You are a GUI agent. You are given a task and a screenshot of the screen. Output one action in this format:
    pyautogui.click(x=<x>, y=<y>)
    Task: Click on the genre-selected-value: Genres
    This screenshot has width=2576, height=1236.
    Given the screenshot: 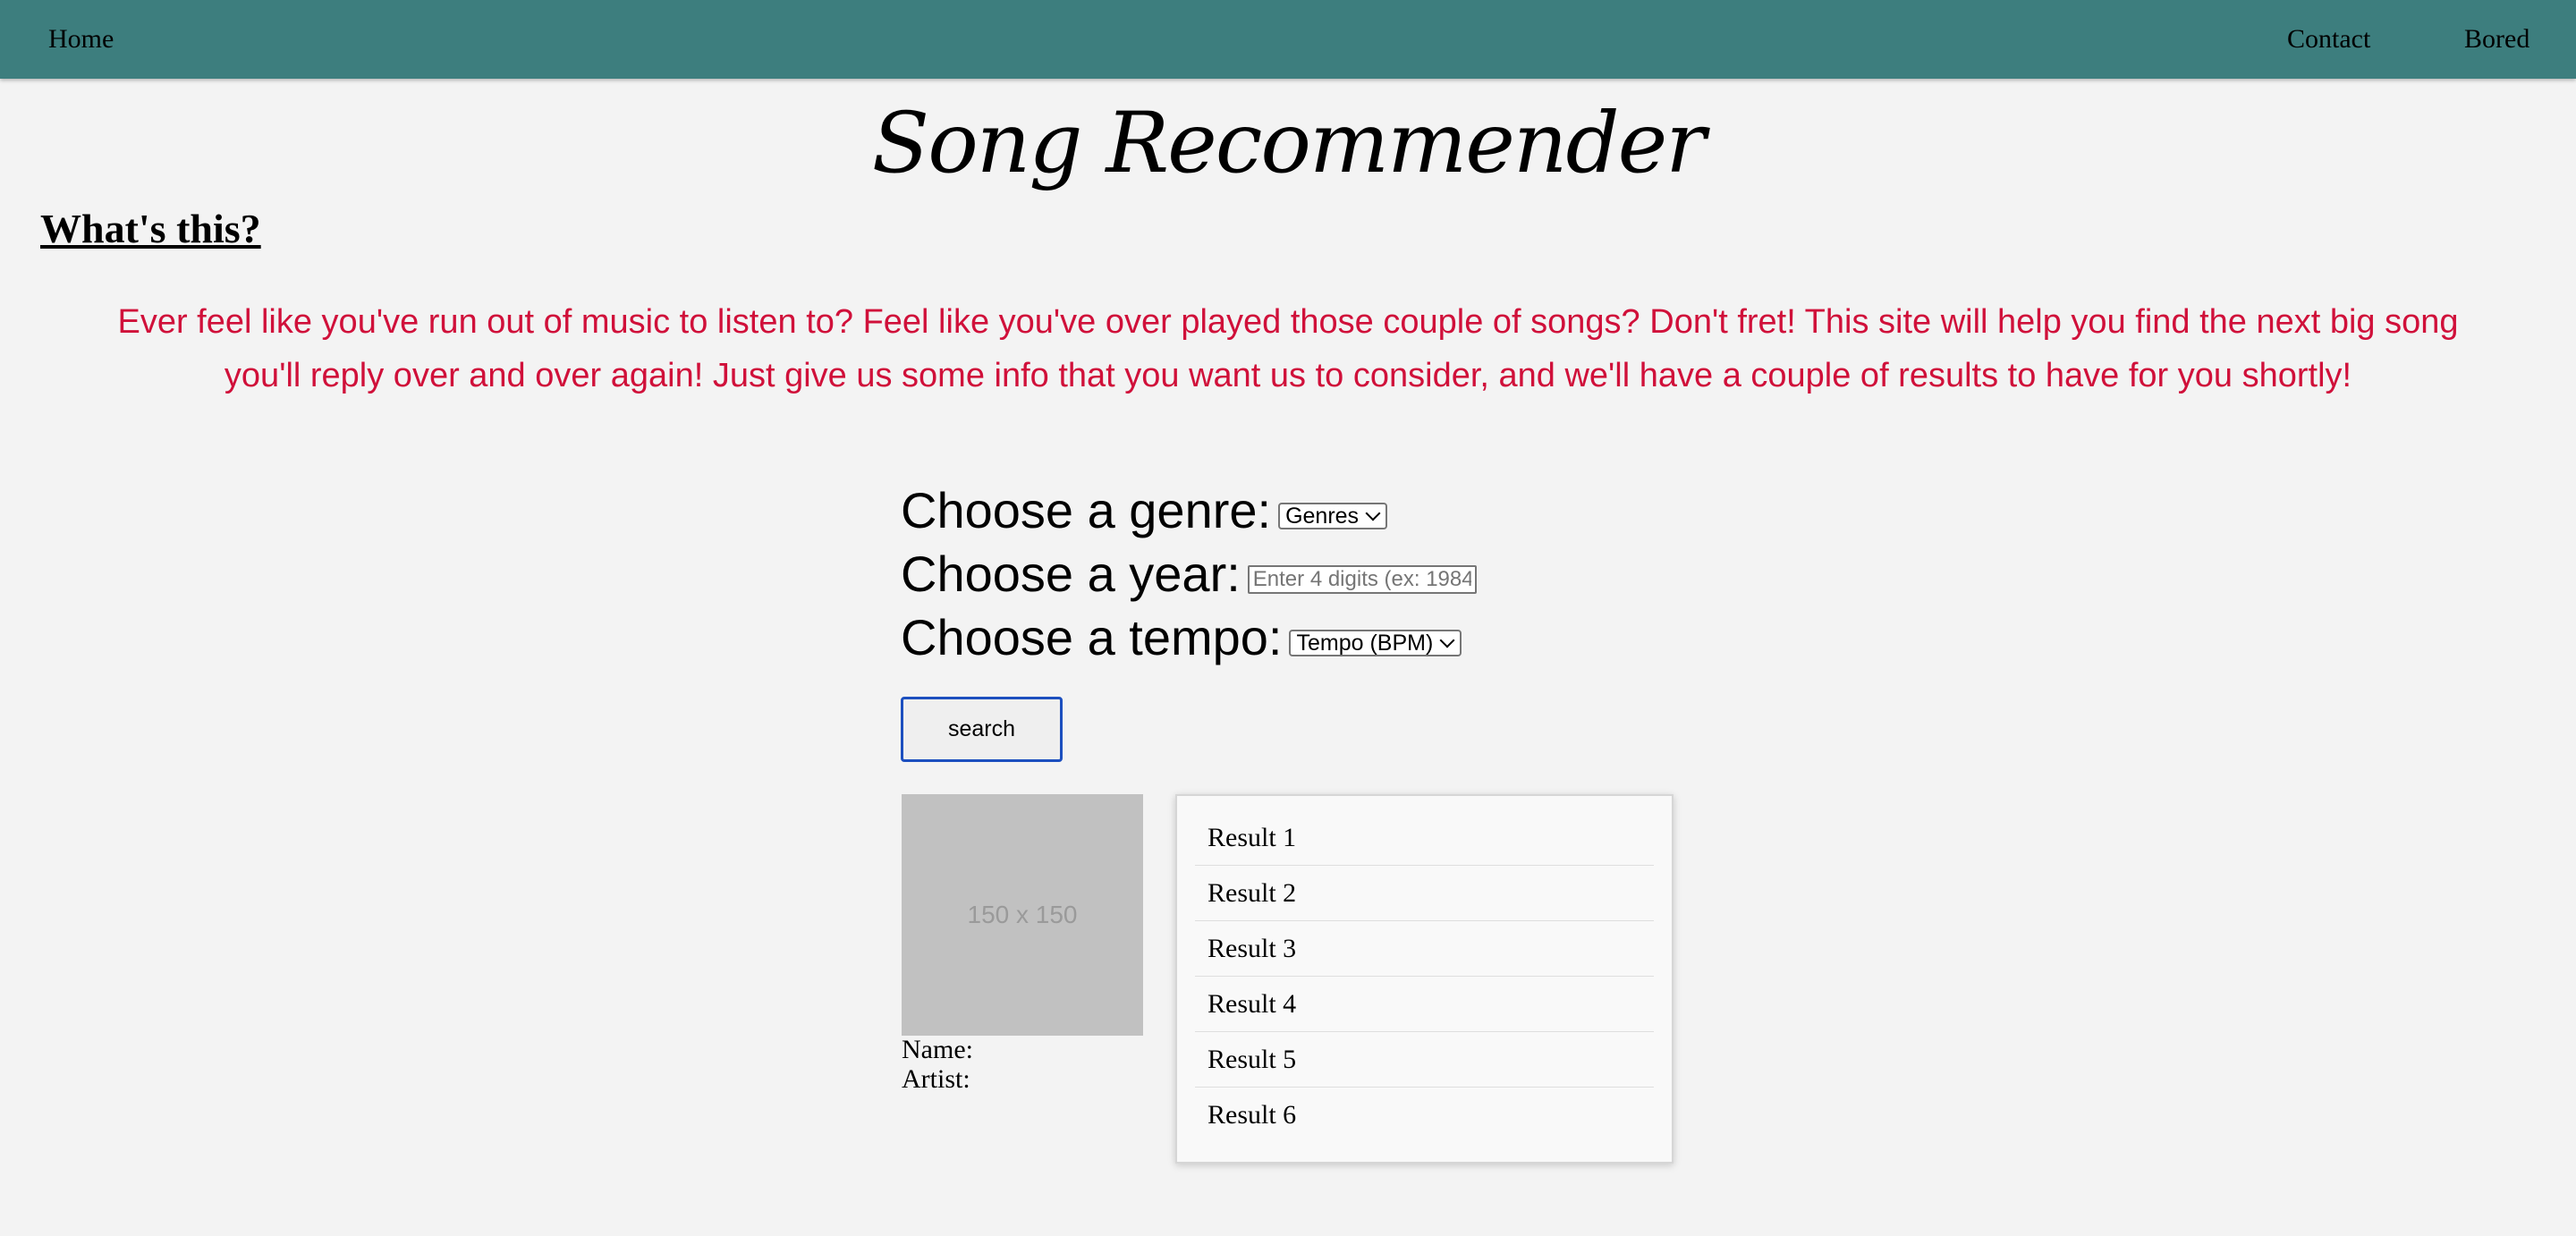 What is the action you would take?
    pyautogui.click(x=1322, y=516)
    